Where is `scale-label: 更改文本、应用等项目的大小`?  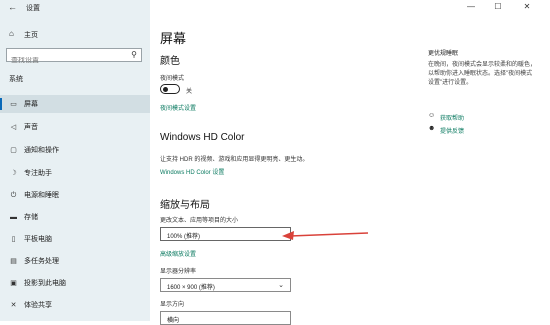
scale-label: 更改文本、应用等项目的大小 is located at coordinates (199, 221).